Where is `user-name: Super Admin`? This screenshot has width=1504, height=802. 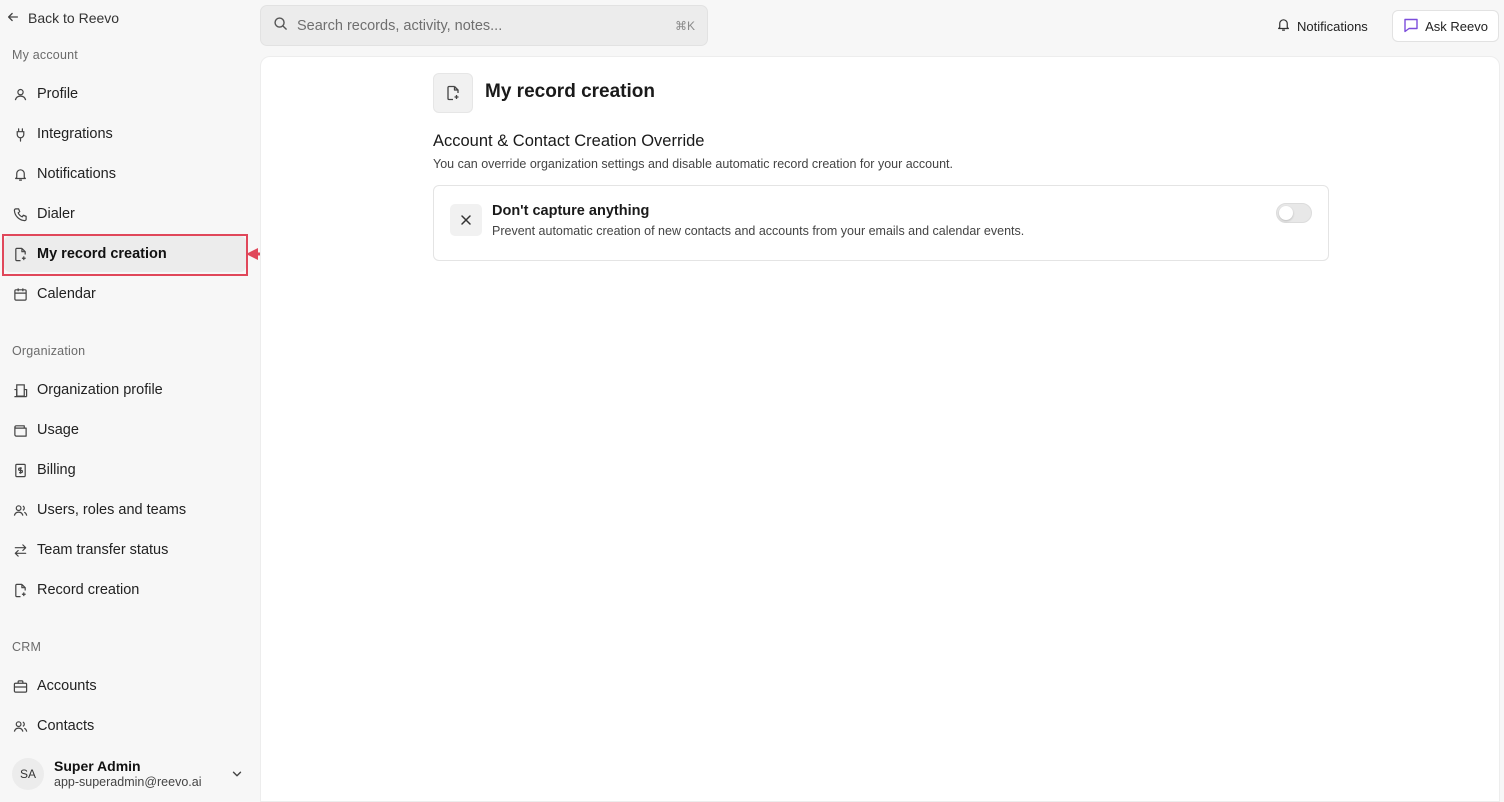 user-name: Super Admin is located at coordinates (97, 766).